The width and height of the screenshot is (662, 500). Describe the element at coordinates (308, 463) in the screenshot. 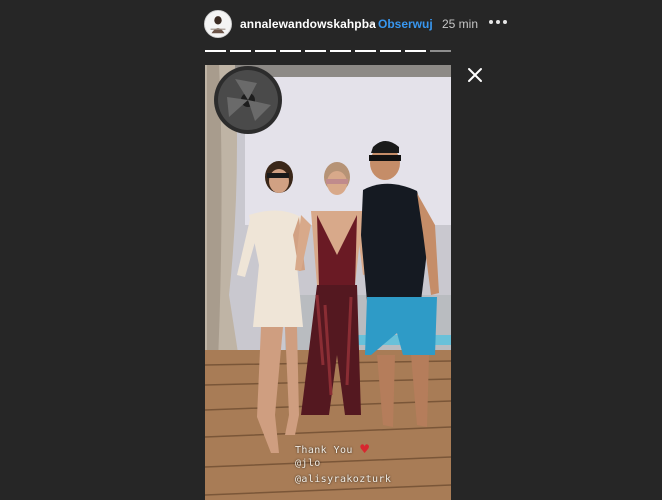

I see `caption-mention-jlo: @jlo` at that location.